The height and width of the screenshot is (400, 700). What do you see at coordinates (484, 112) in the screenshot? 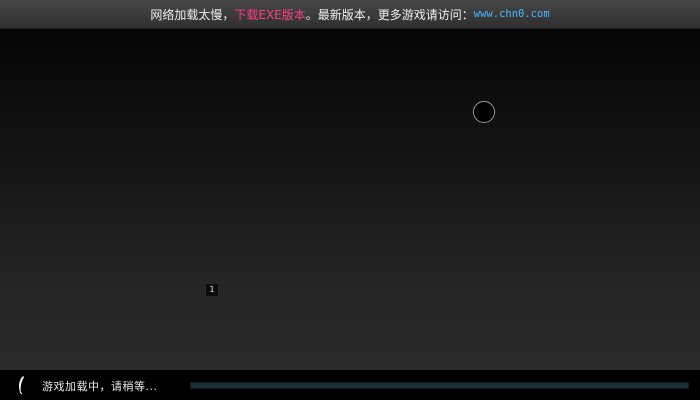
I see `black-ball` at bounding box center [484, 112].